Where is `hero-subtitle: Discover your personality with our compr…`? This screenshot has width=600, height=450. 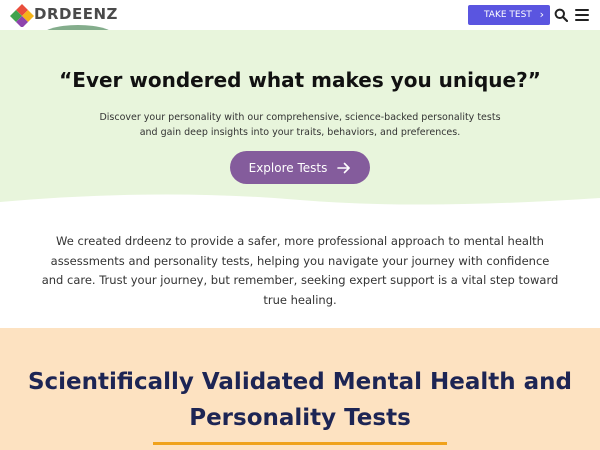
hero-subtitle: Discover your personality with our compr… is located at coordinates (300, 125).